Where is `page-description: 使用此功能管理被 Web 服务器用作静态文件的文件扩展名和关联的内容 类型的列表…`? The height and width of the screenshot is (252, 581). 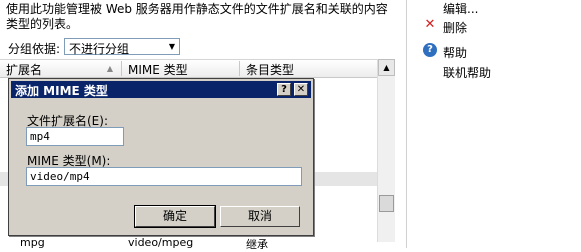 page-description: 使用此功能管理被 Web 服务器用作静态文件的文件扩展名和关联的内容 类型的列表… is located at coordinates (197, 16).